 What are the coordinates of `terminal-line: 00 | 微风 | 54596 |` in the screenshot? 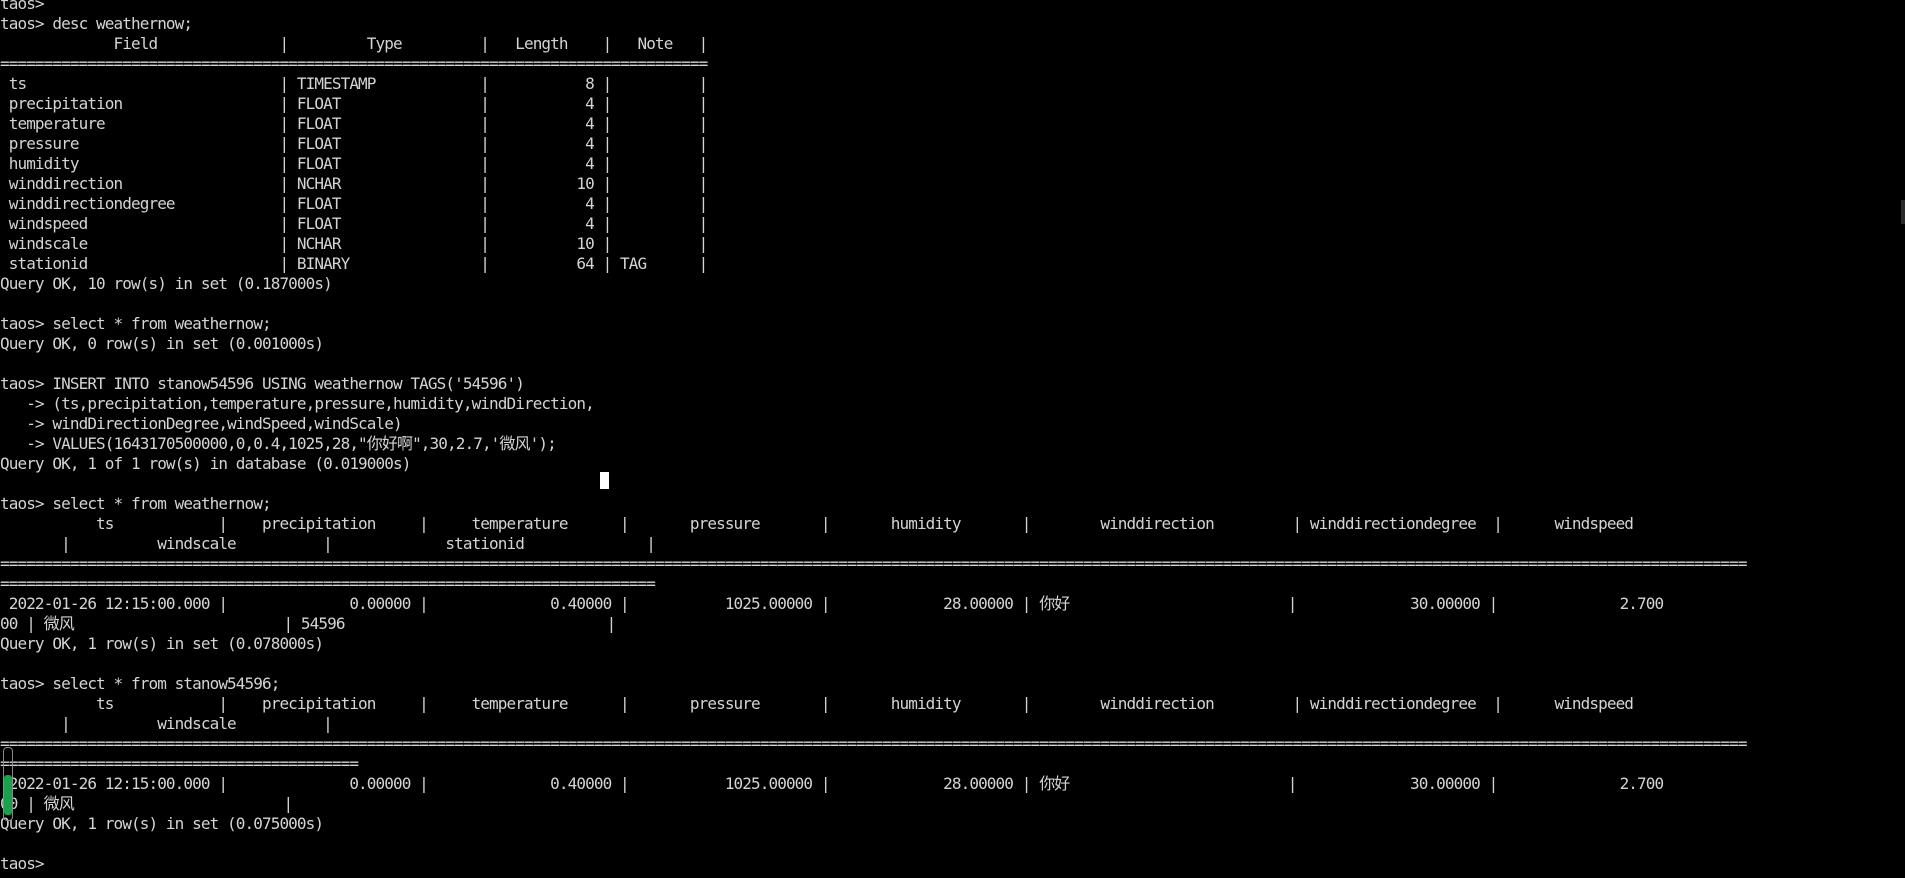 It's located at (308, 623).